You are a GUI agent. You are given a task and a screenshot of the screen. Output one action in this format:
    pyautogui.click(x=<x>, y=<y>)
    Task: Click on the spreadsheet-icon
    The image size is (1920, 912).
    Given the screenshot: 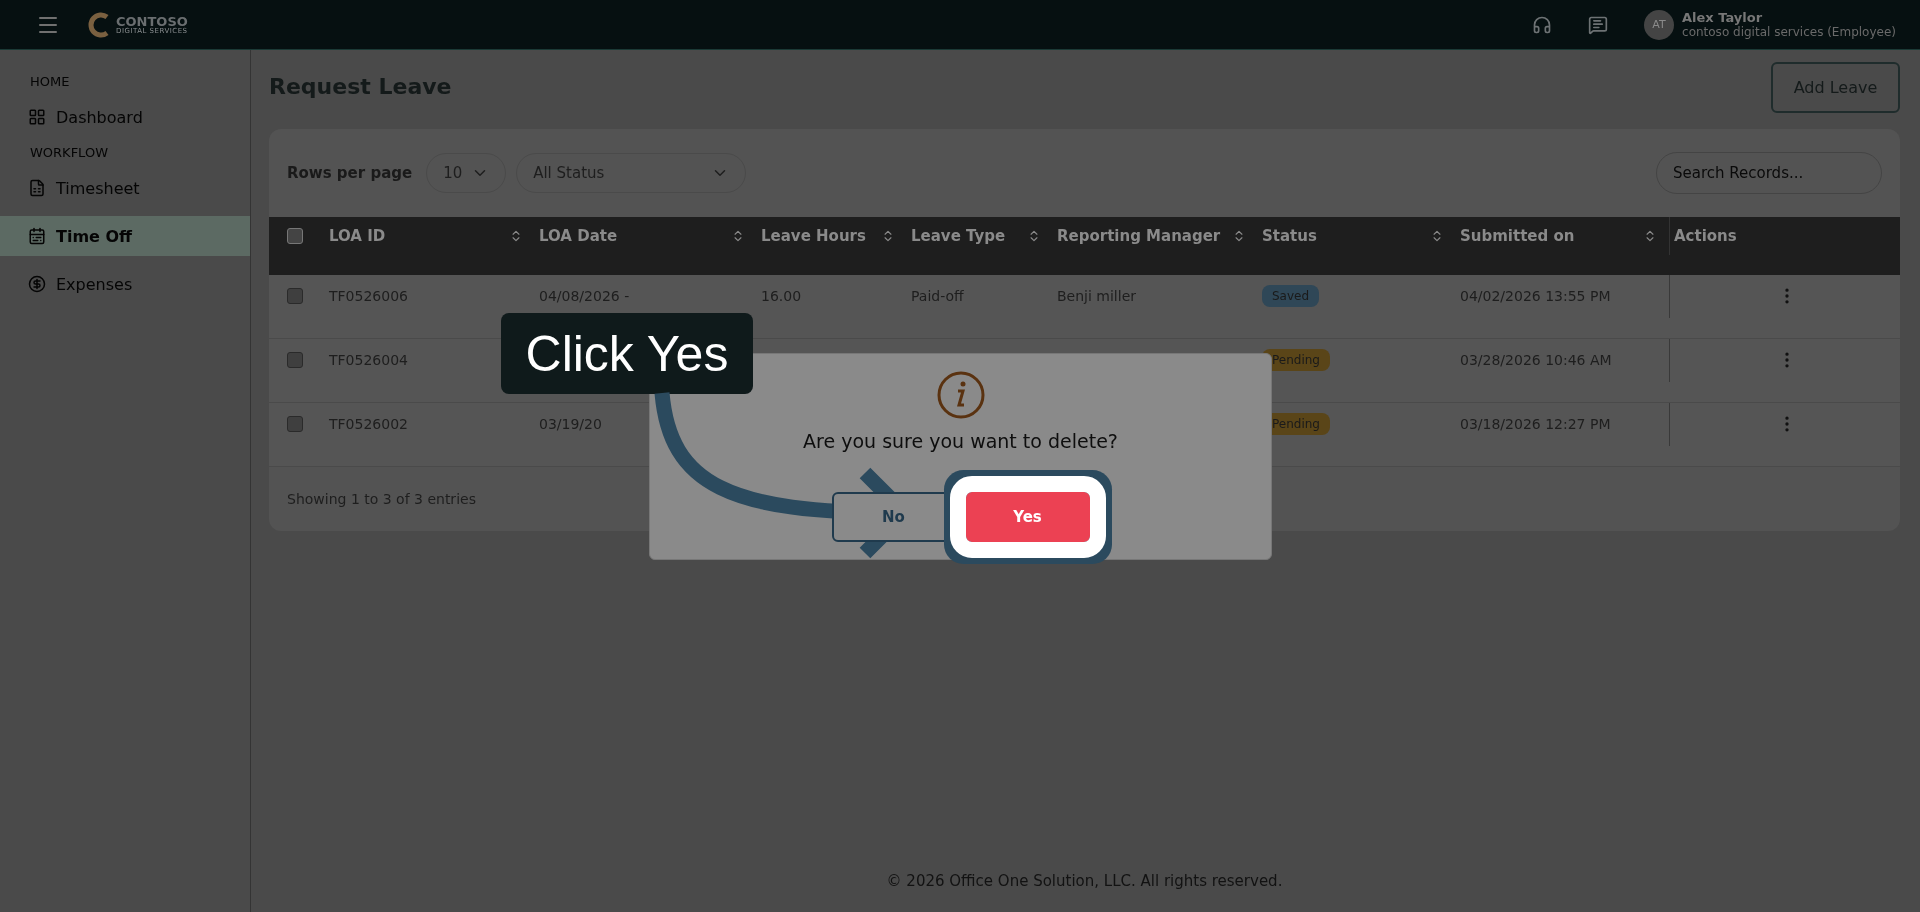 What is the action you would take?
    pyautogui.click(x=37, y=188)
    